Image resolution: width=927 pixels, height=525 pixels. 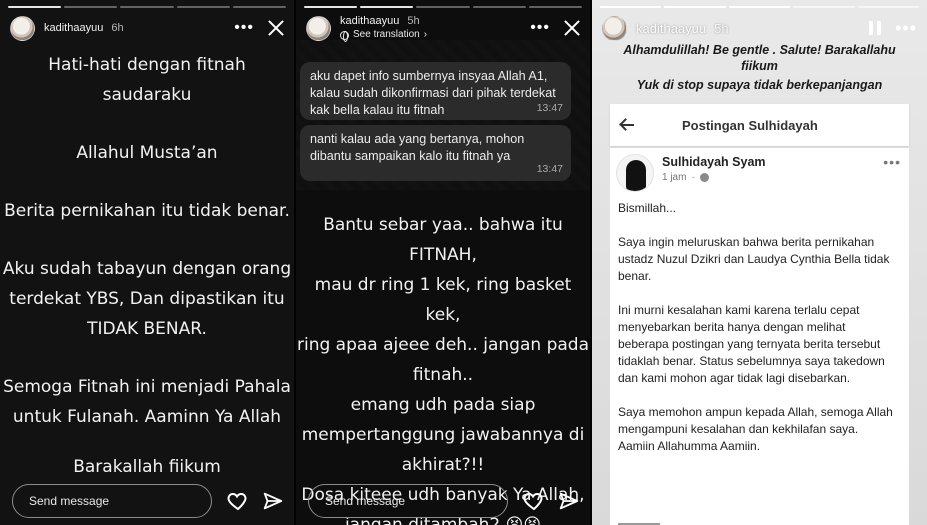 What do you see at coordinates (685, 177) in the screenshot?
I see `post-meta: 1 jam ·` at bounding box center [685, 177].